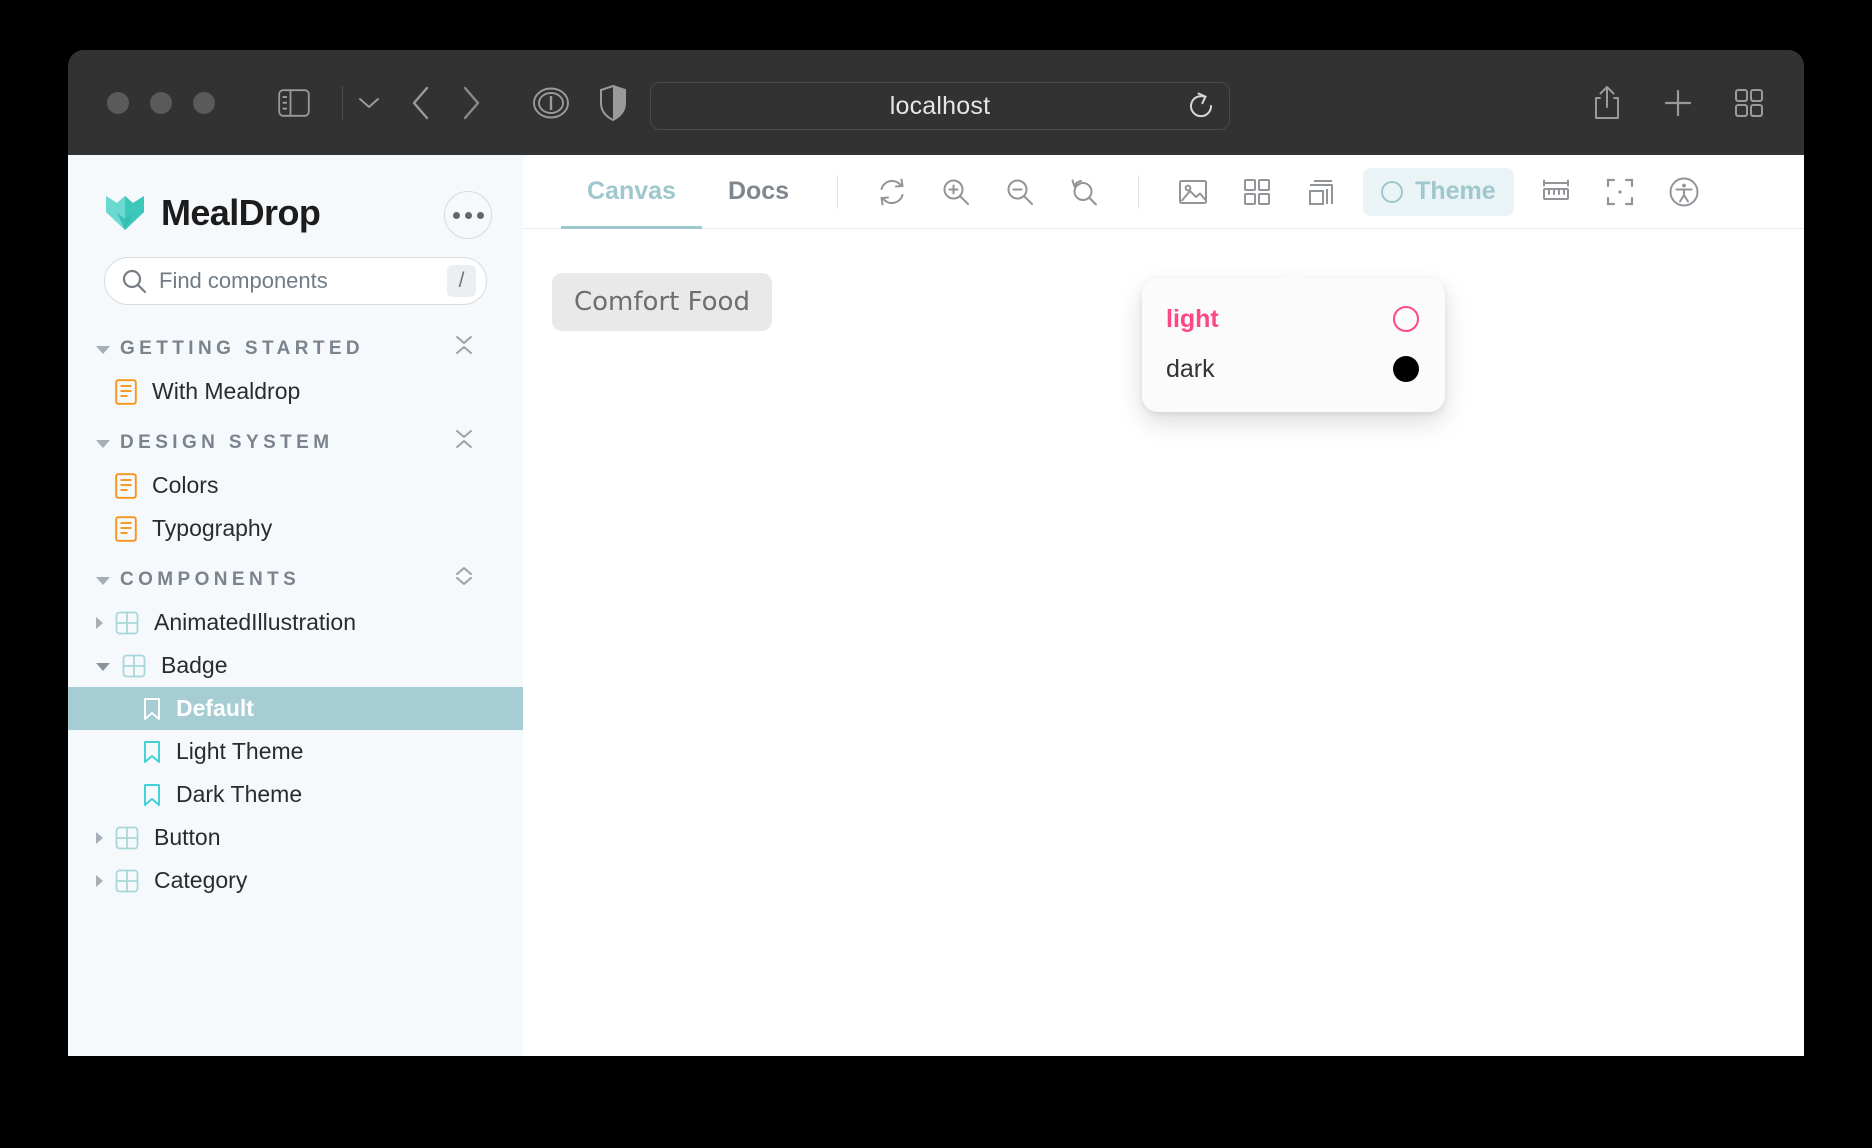  I want to click on preview-tabs: Canvas Docs, so click(688, 192).